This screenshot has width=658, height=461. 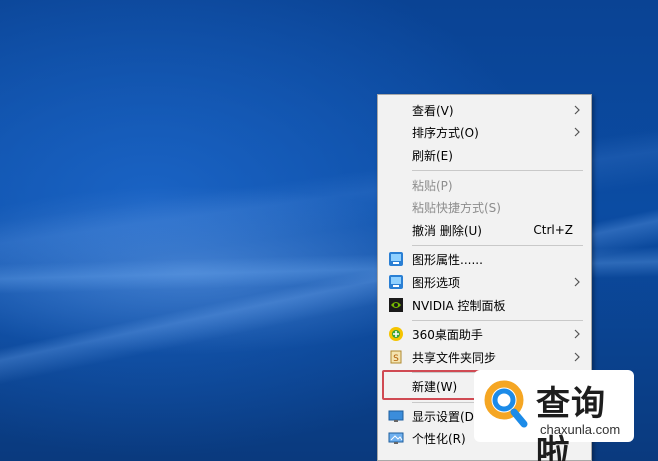 I want to click on svg-text: S, so click(x=396, y=359).